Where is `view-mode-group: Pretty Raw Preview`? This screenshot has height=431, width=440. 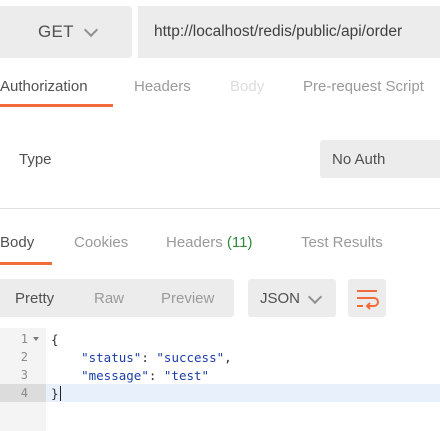 view-mode-group: Pretty Raw Preview is located at coordinates (117, 298).